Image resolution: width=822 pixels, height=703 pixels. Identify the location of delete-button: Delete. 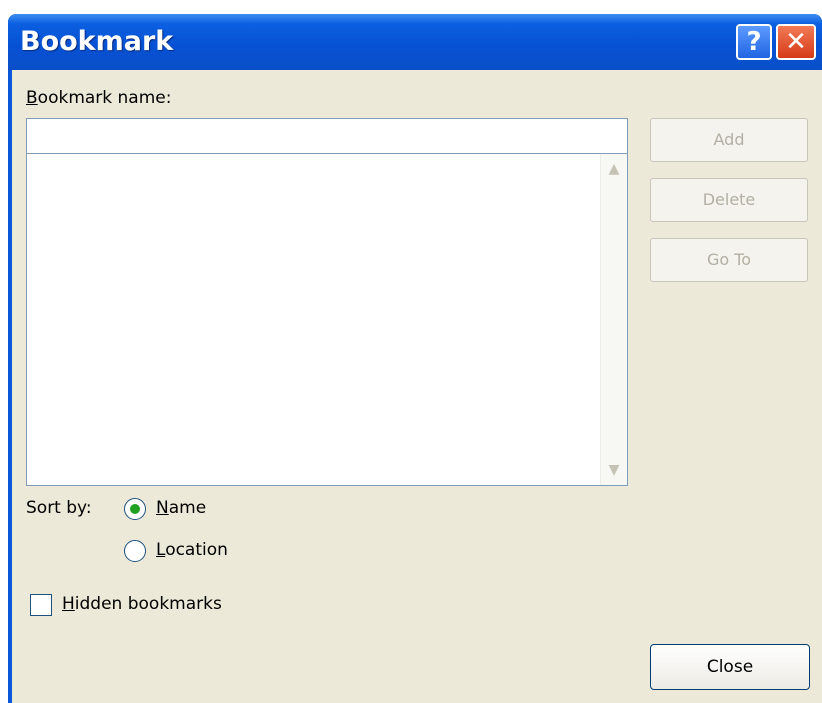
(729, 200).